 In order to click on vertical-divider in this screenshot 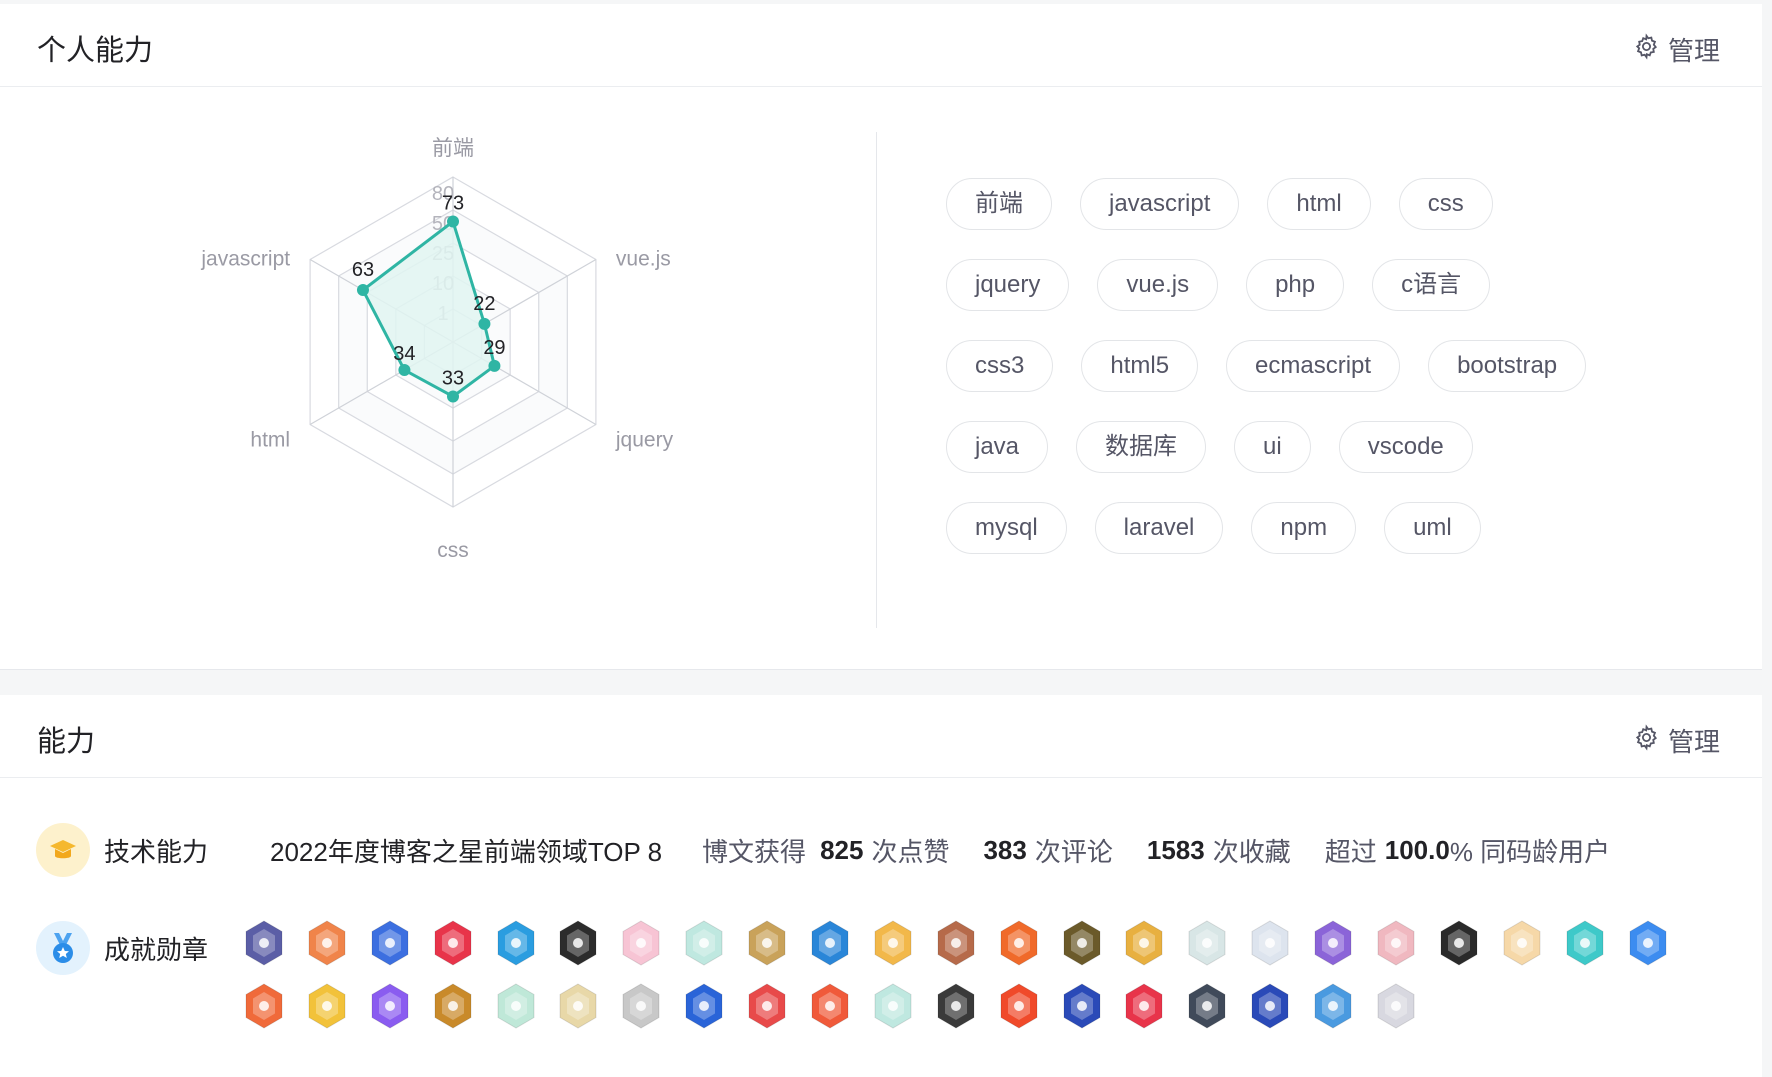, I will do `click(876, 380)`.